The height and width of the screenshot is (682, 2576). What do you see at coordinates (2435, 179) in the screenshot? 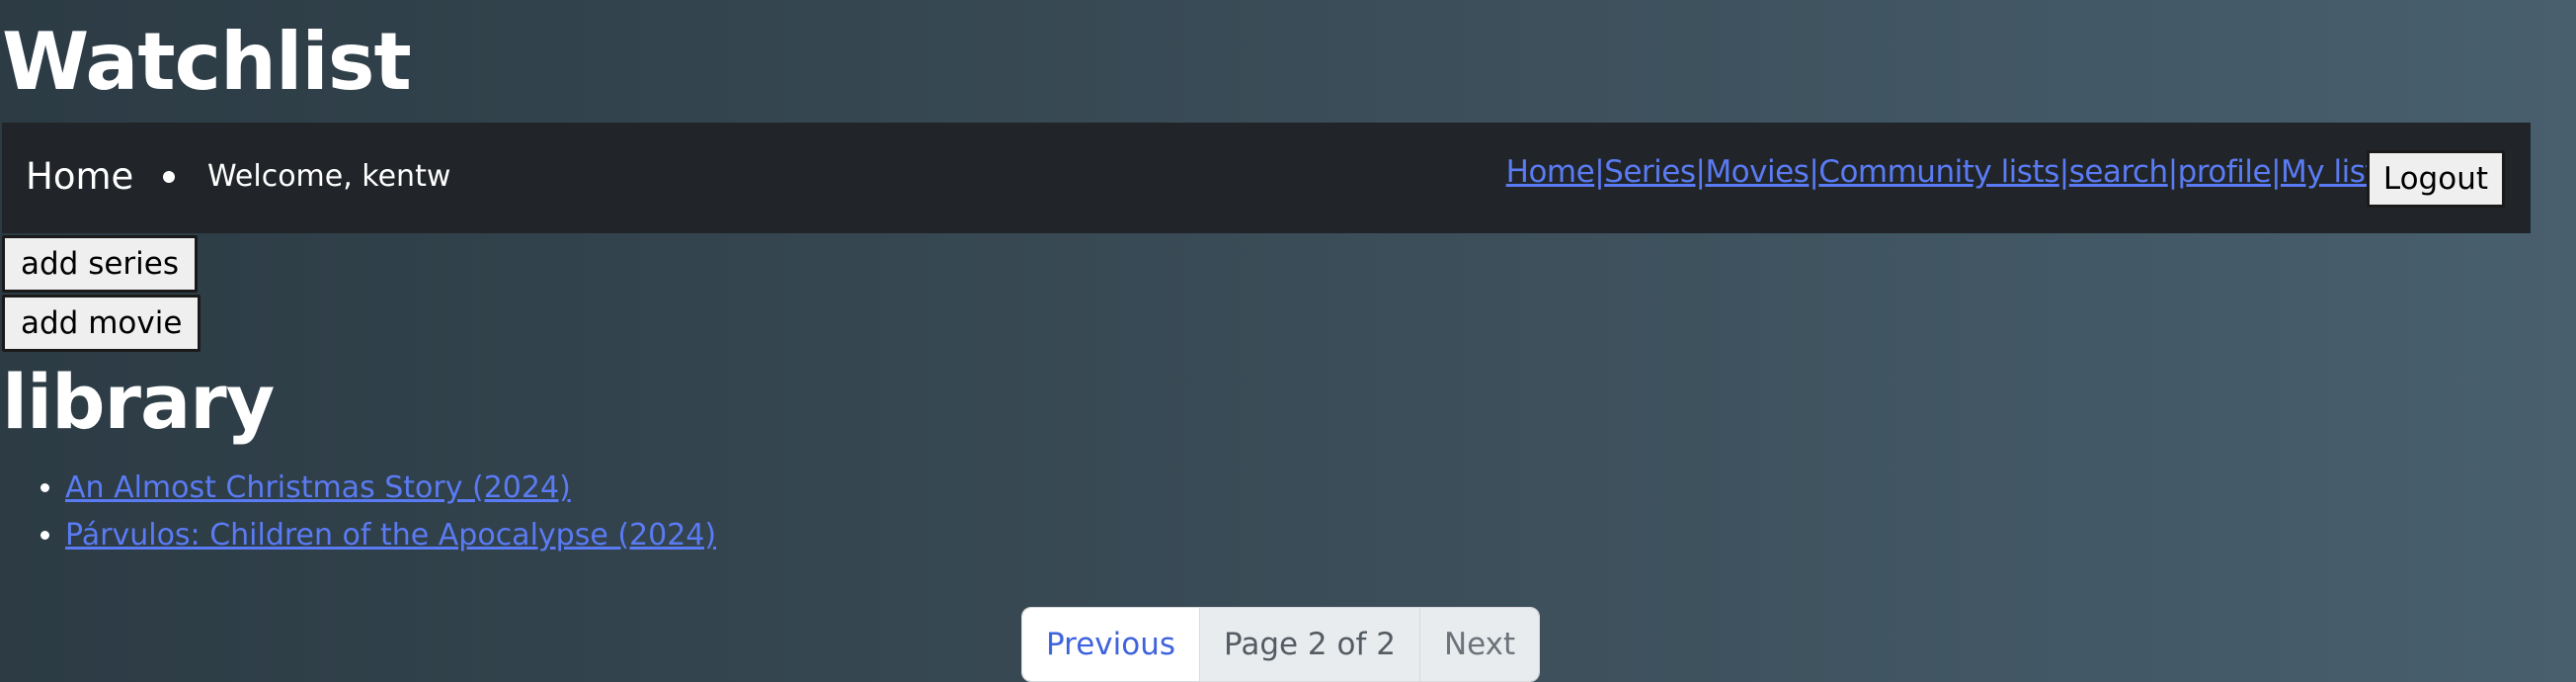
I see `logout-button: Logout` at bounding box center [2435, 179].